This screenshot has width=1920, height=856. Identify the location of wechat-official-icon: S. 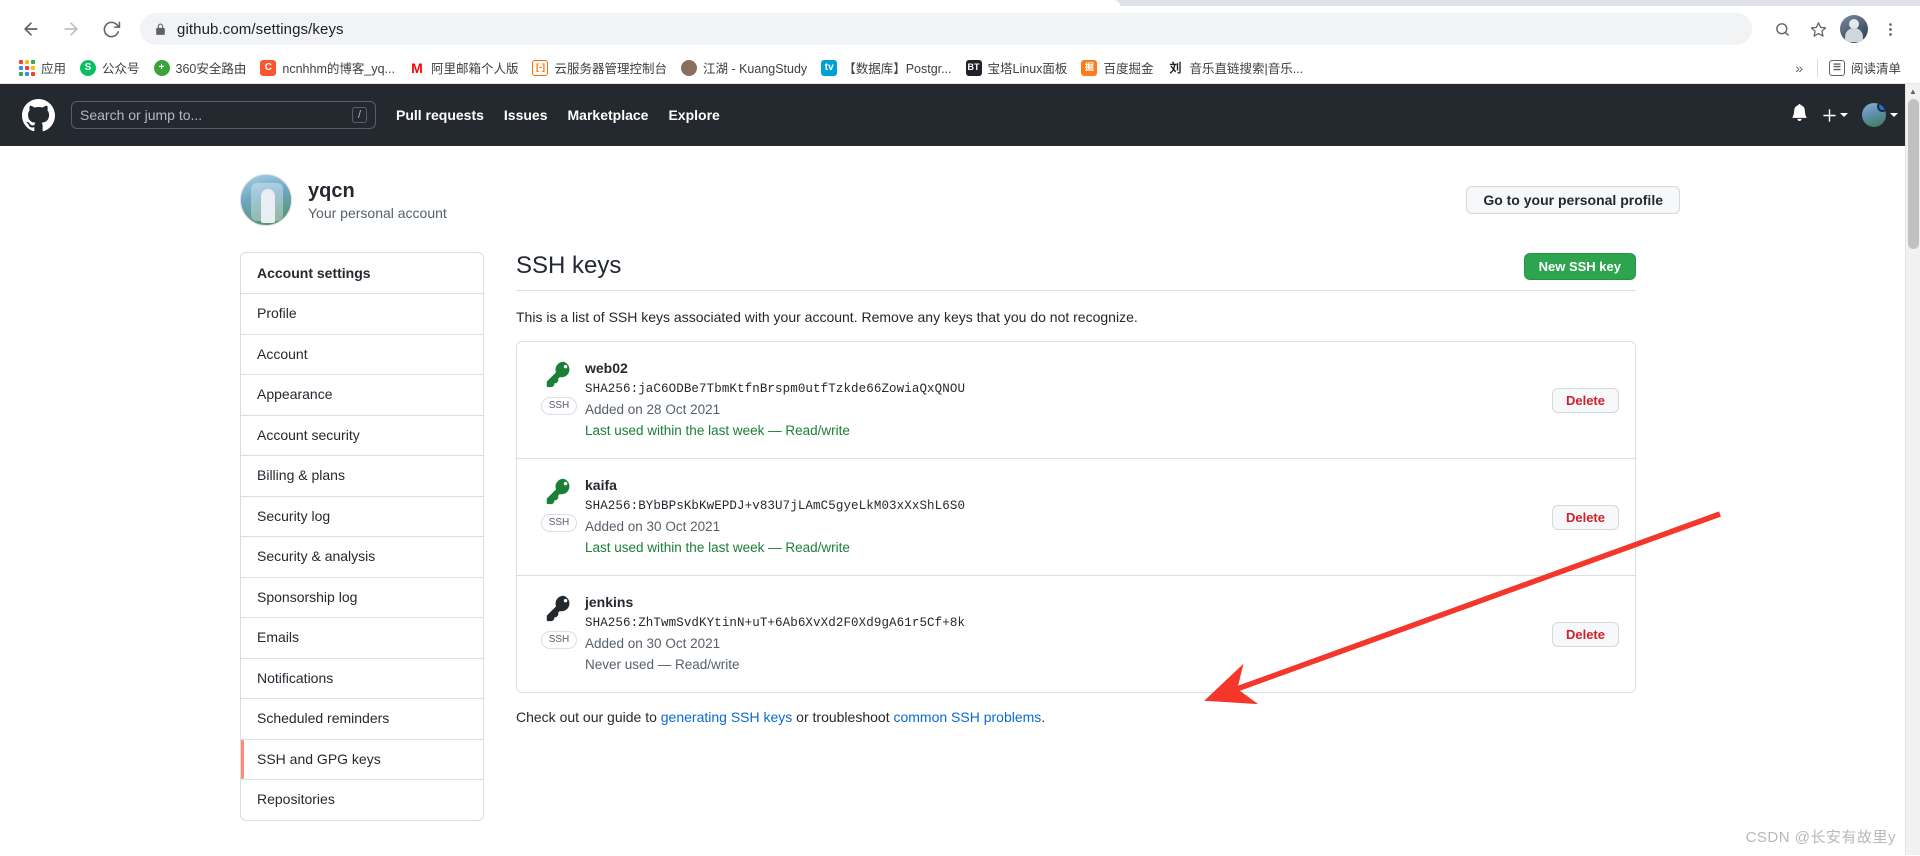
(88, 67).